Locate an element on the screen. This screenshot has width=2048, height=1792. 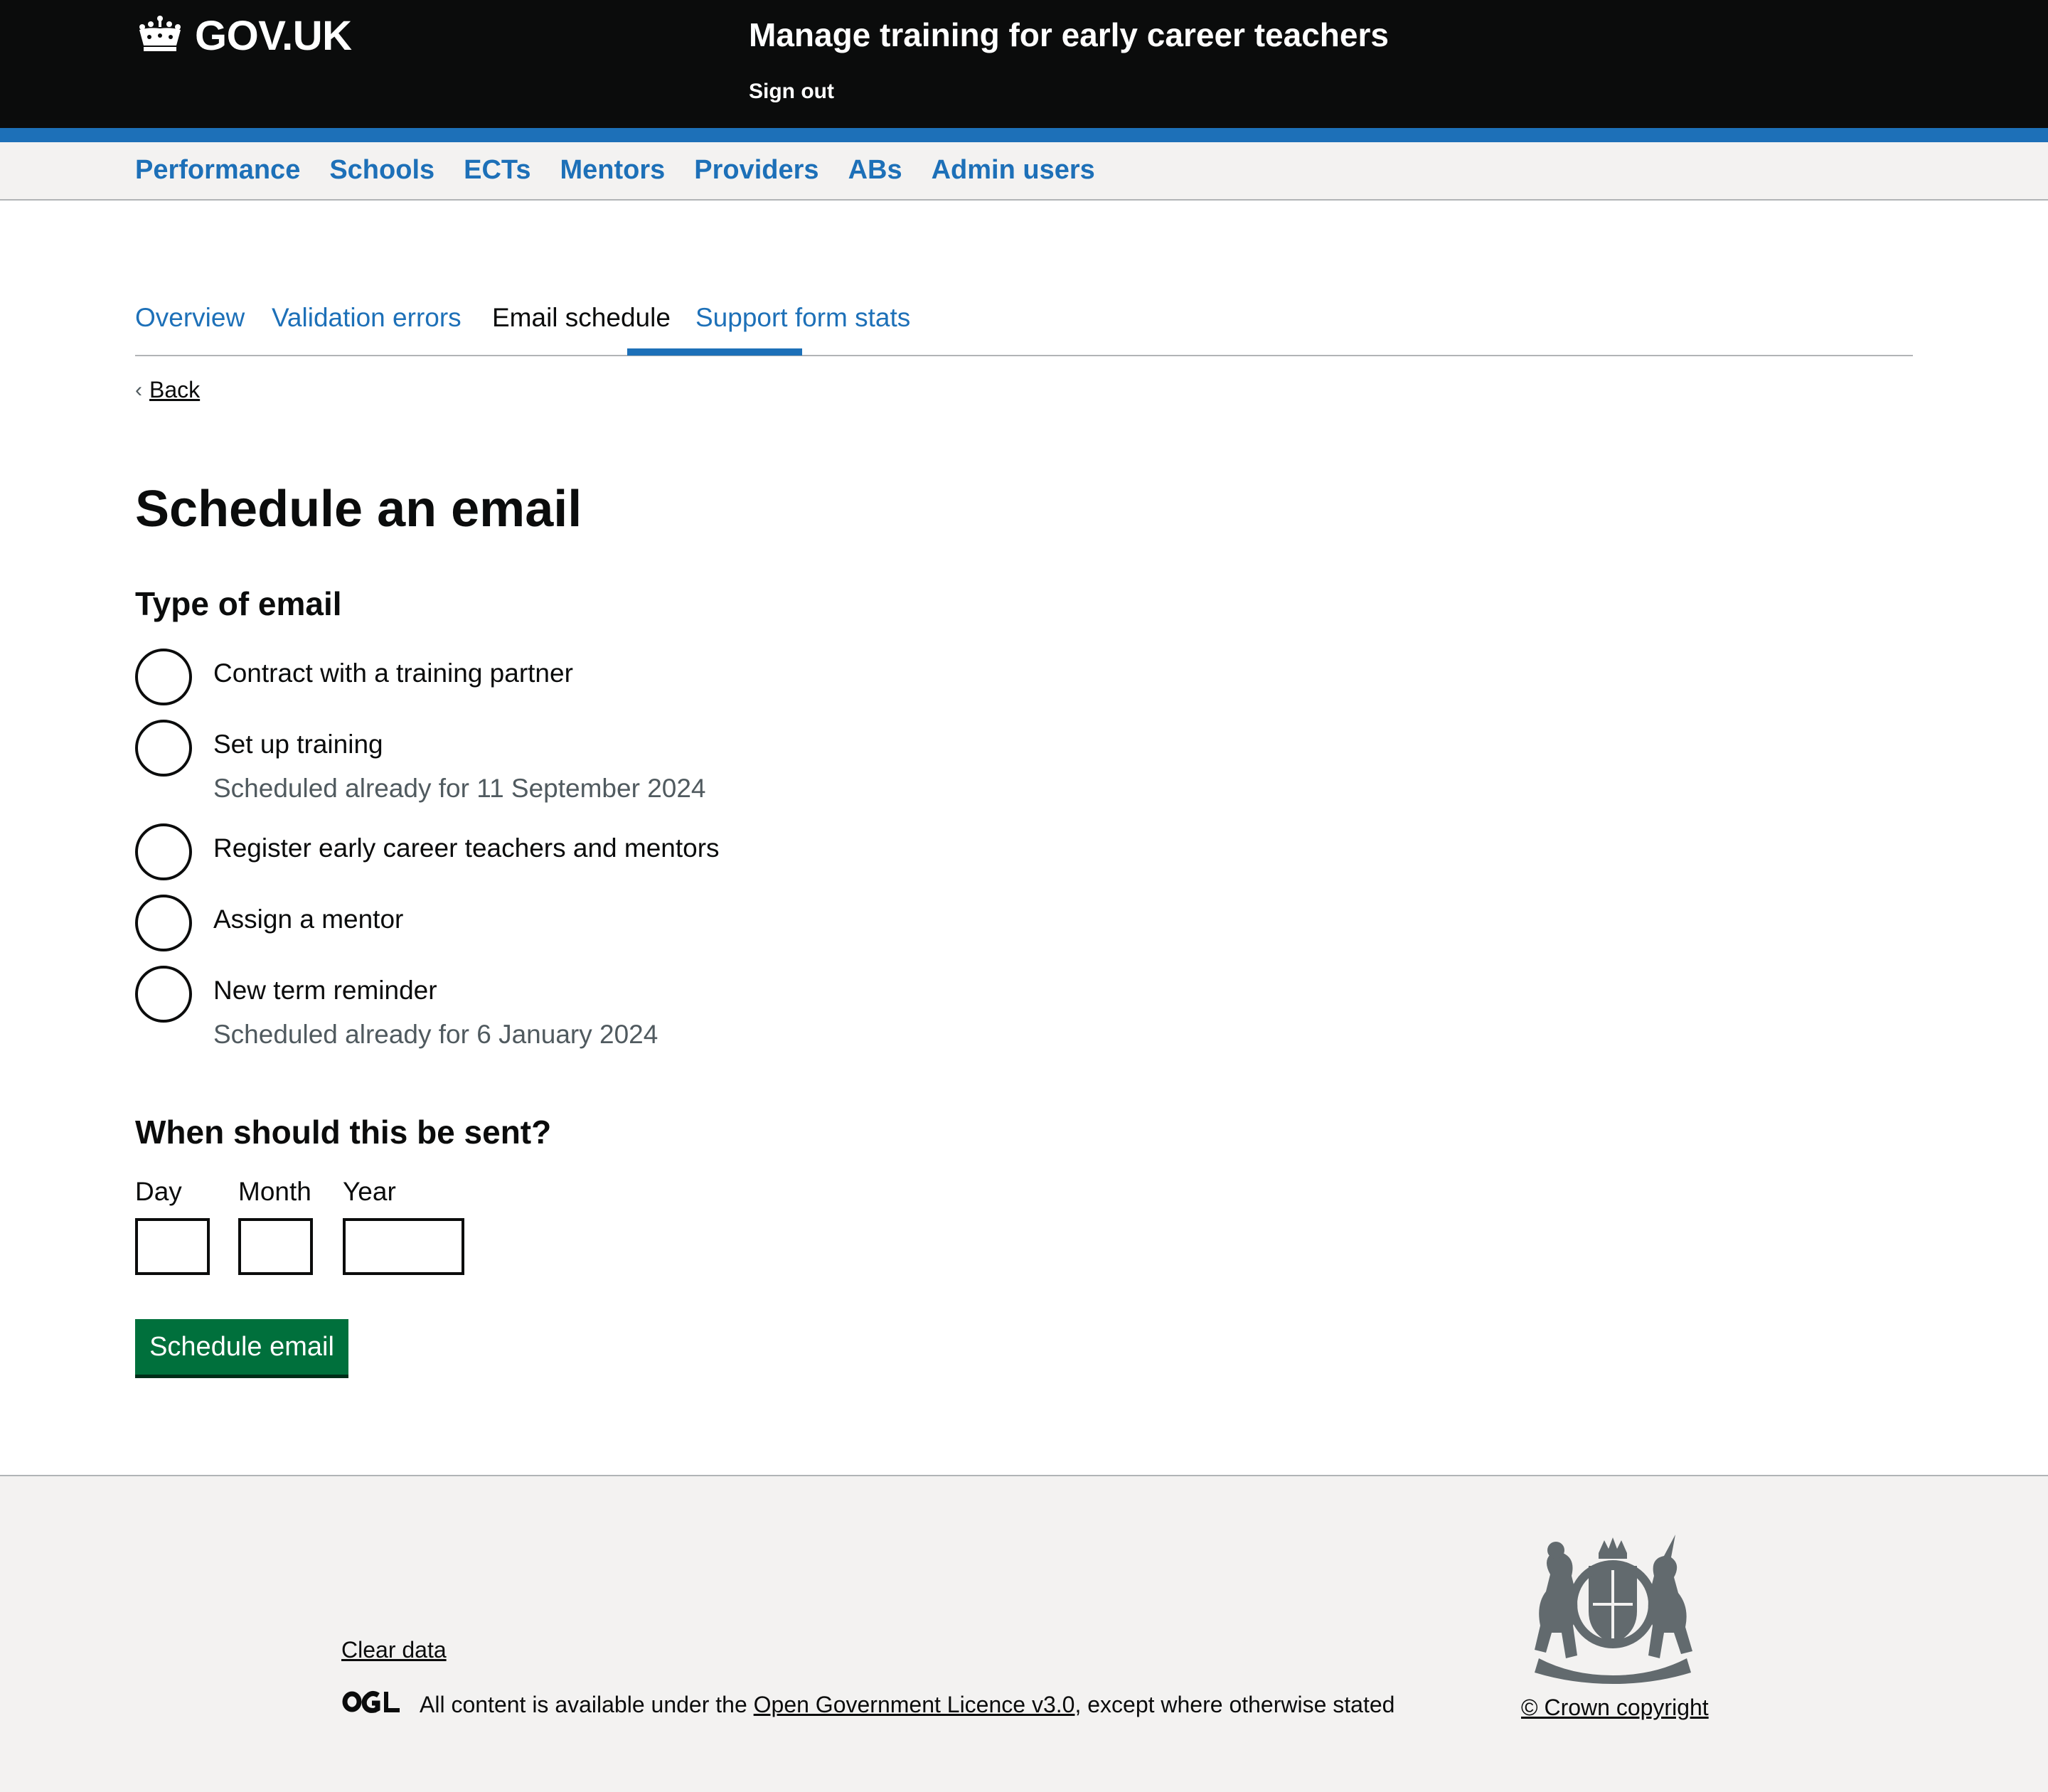
day-input is located at coordinates (172, 1246).